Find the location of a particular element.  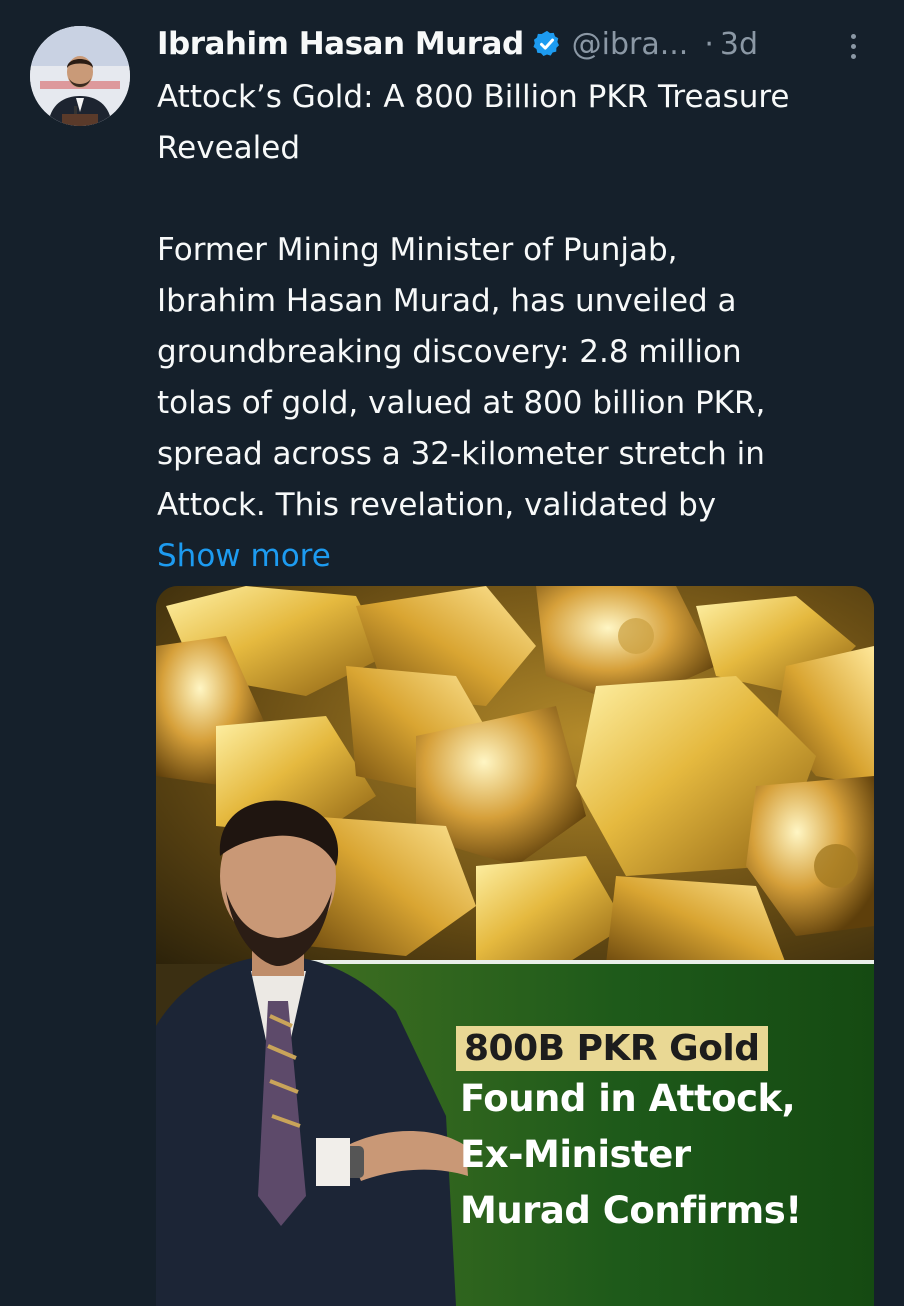

headline-line: Murad Confirms! is located at coordinates (631, 1210).